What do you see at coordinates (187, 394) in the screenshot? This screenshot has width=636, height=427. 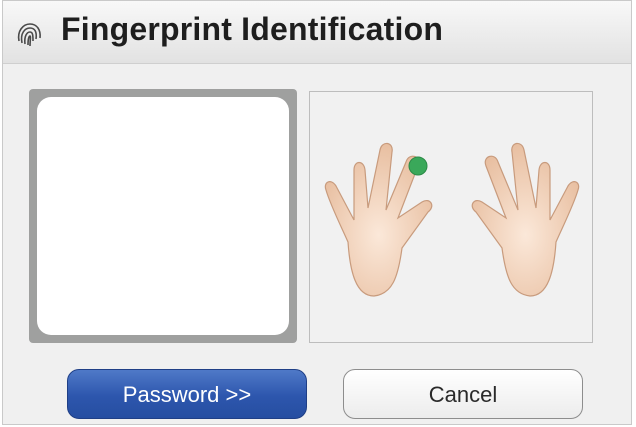 I see `password-button: Password >>` at bounding box center [187, 394].